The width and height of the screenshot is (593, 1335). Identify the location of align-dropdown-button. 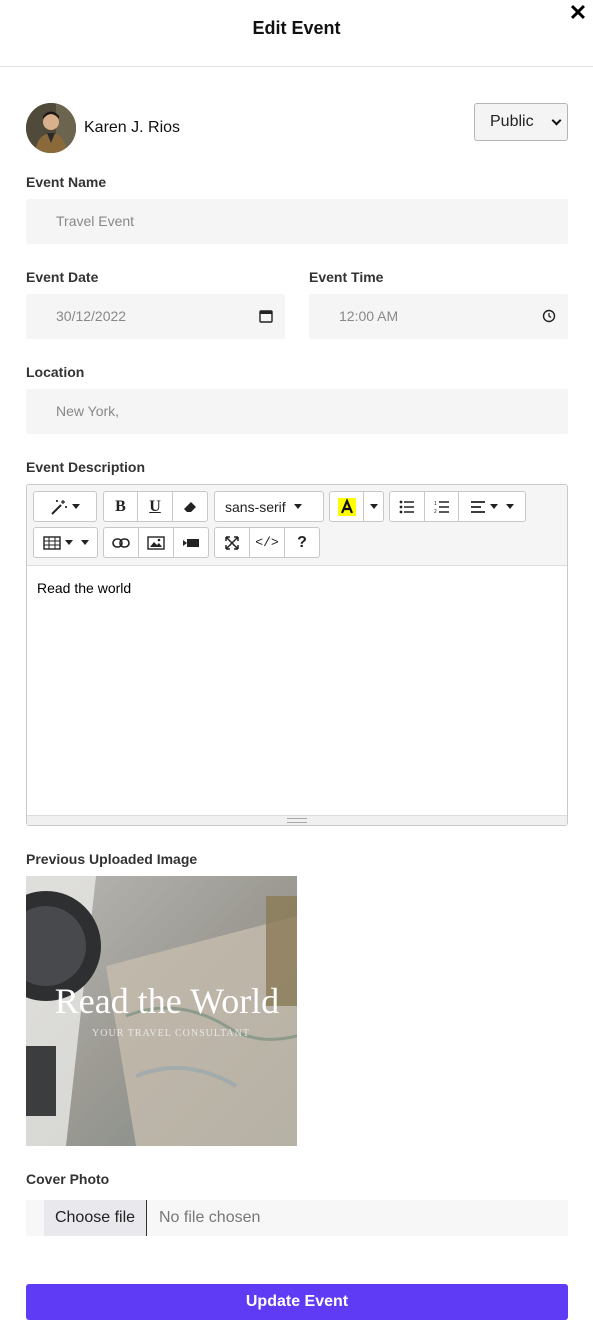
(492, 506).